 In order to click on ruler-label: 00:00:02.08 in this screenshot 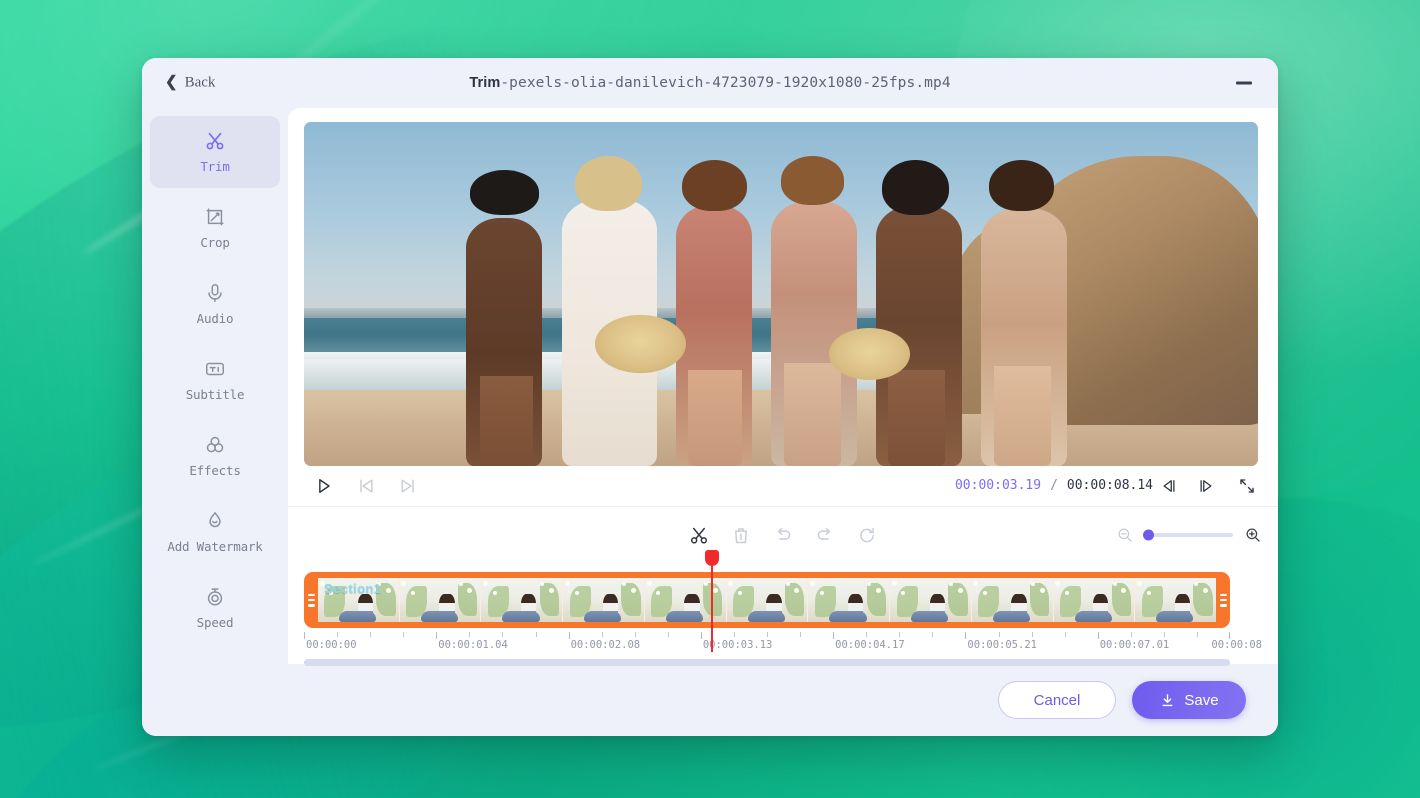, I will do `click(605, 645)`.